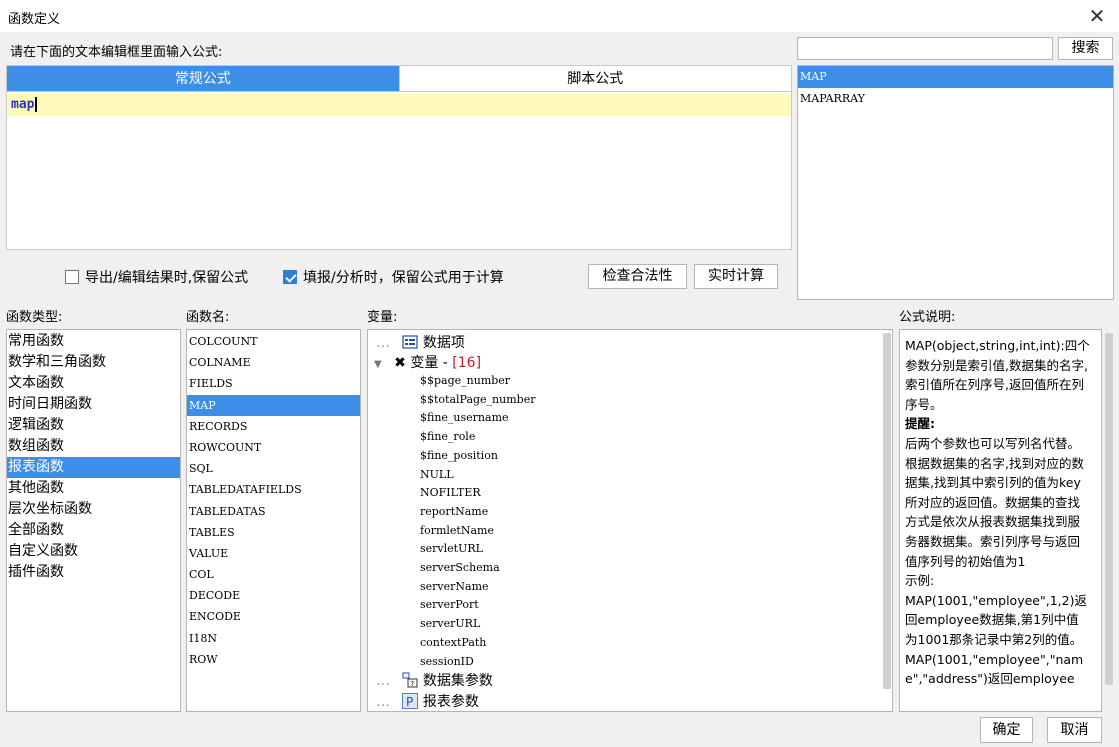 The image size is (1119, 747). I want to click on function-name-item: ROW, so click(273, 659).